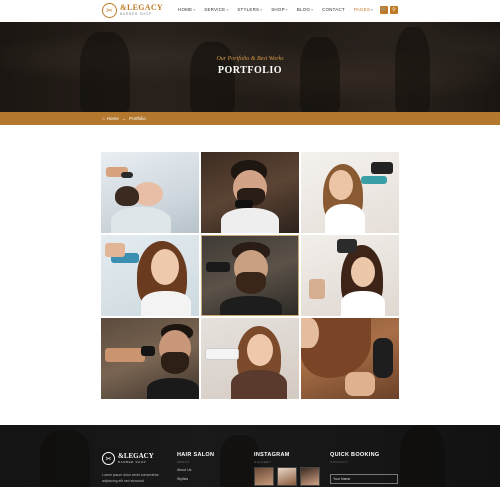 Image resolution: width=500 pixels, height=487 pixels. Describe the element at coordinates (339, 462) in the screenshot. I see `footer-col-sub: CONTACT` at that location.